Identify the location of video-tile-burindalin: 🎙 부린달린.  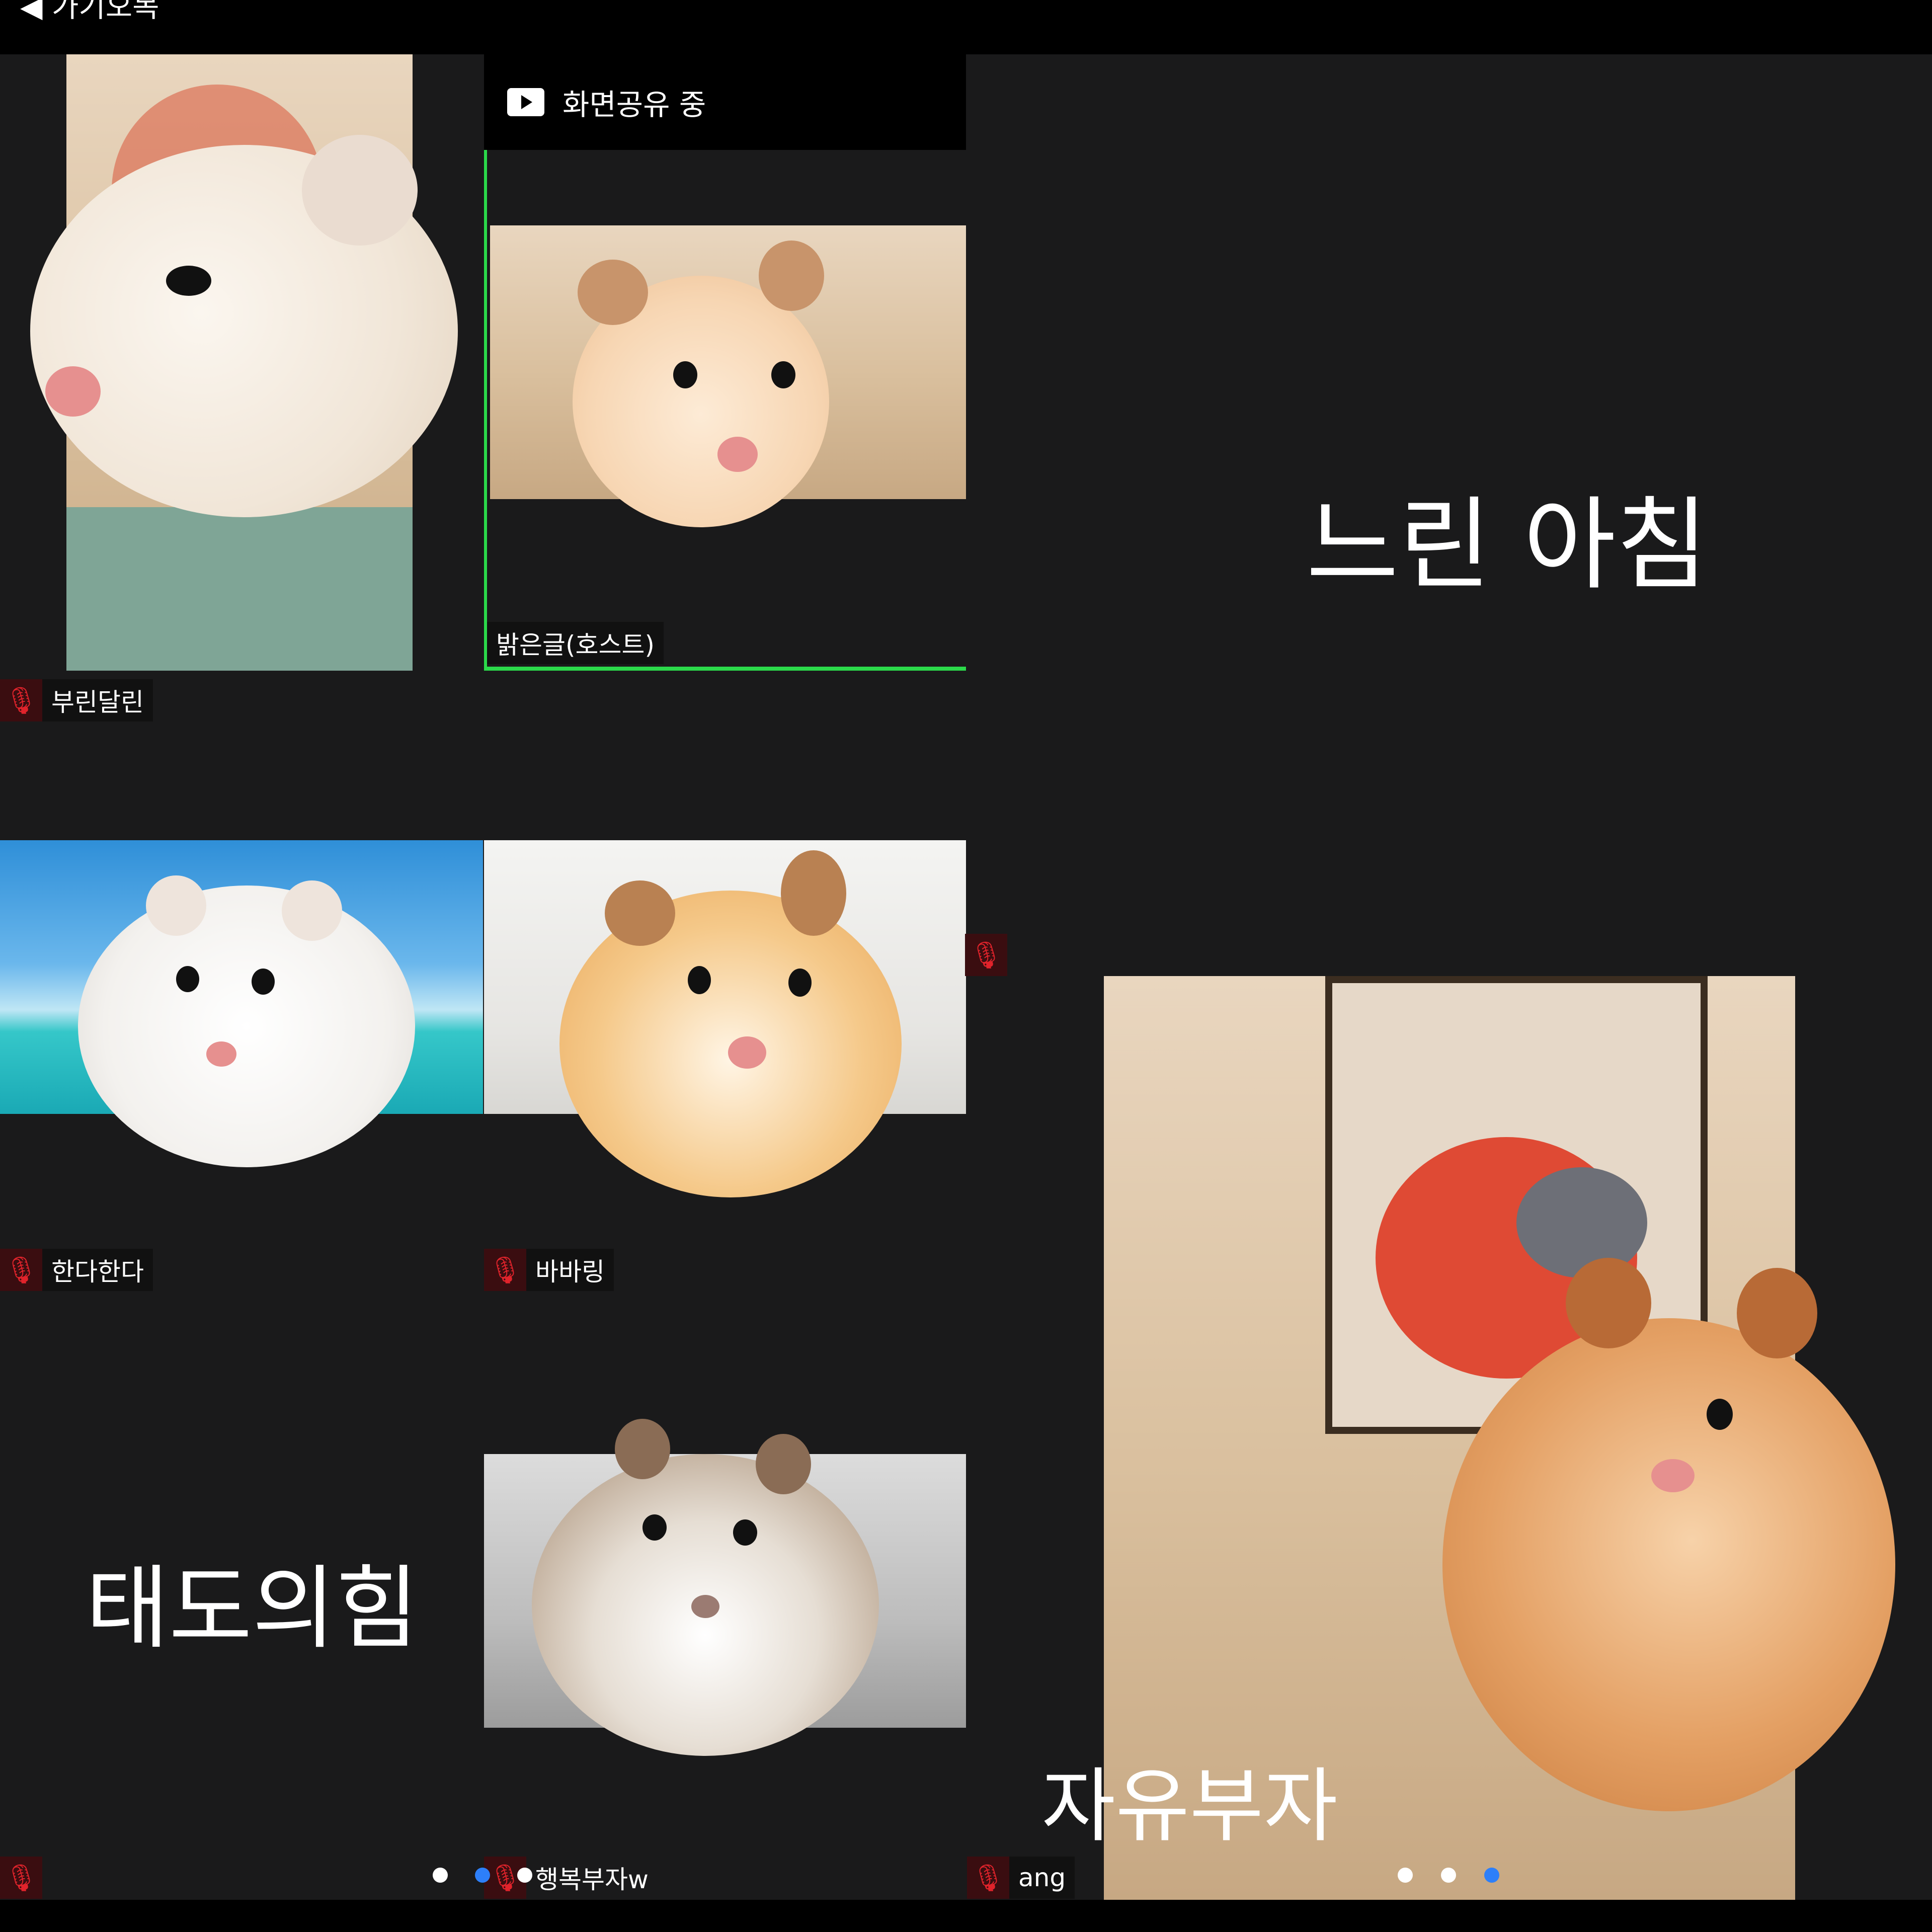
(242, 388).